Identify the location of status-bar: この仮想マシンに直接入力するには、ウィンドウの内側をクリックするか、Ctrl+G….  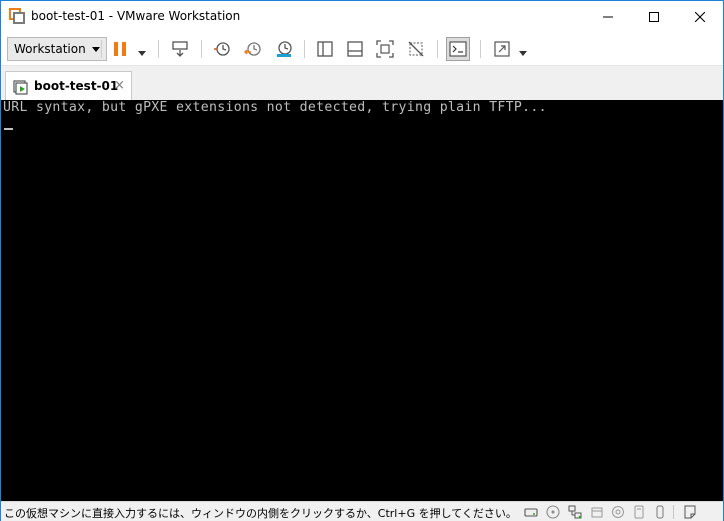
(362, 511).